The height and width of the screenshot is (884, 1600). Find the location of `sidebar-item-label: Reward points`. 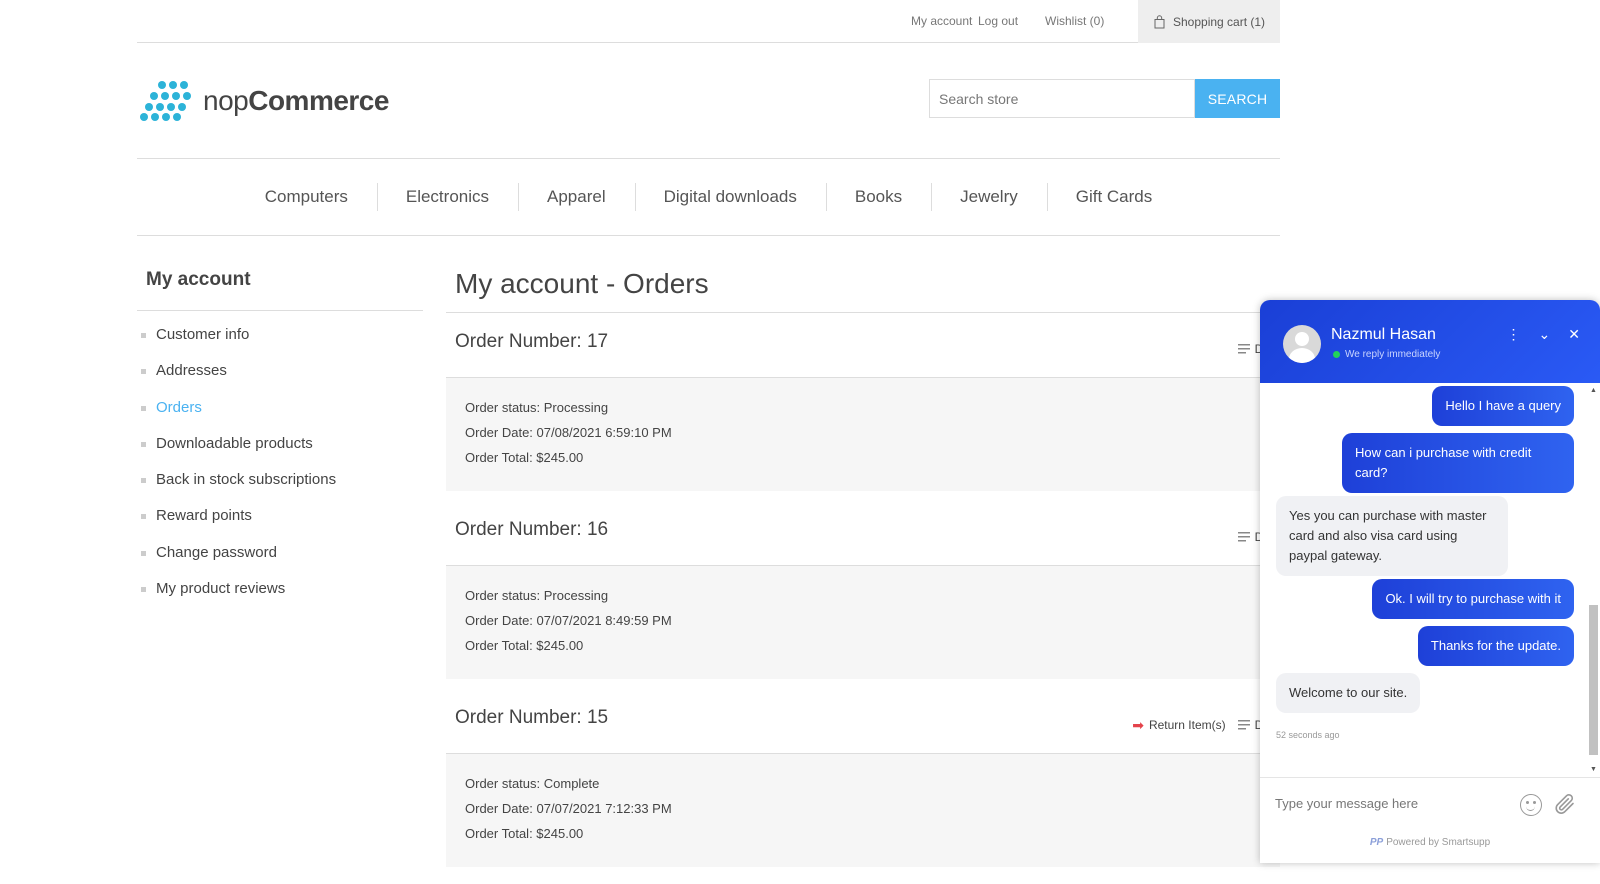

sidebar-item-label: Reward points is located at coordinates (204, 516).